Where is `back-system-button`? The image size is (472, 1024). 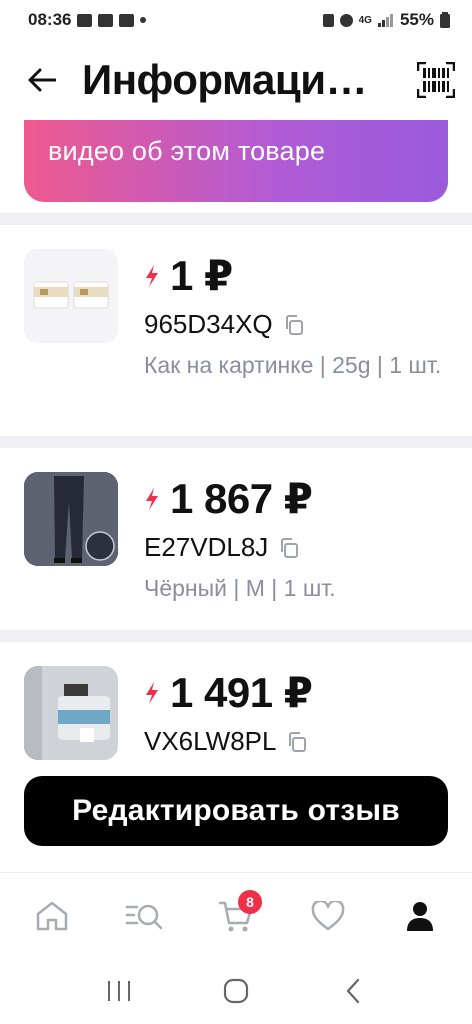
back-system-button is located at coordinates (353, 991).